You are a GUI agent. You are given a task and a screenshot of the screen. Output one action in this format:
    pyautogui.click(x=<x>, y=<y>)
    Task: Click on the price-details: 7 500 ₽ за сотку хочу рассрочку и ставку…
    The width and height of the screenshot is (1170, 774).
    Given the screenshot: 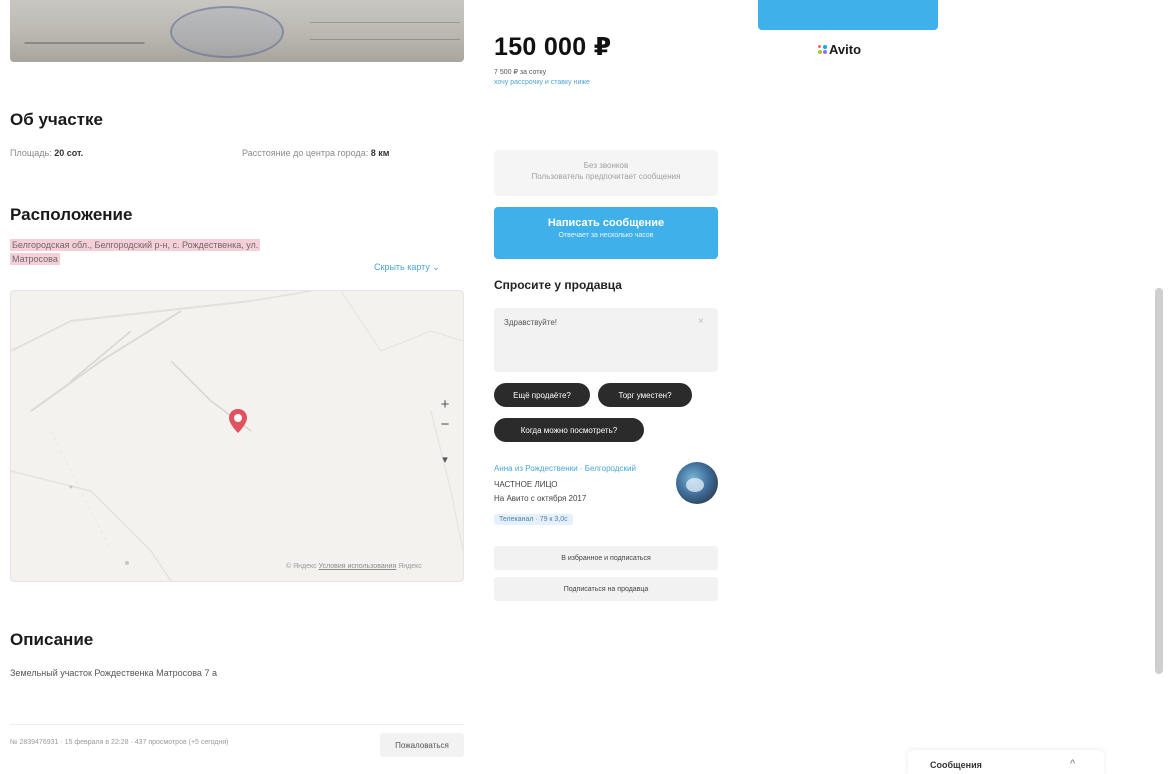 What is the action you would take?
    pyautogui.click(x=542, y=78)
    